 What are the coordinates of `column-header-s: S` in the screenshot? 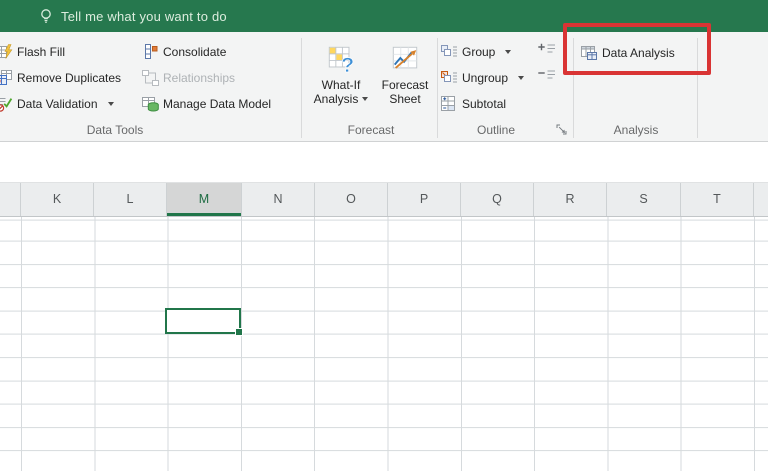 It's located at (644, 199).